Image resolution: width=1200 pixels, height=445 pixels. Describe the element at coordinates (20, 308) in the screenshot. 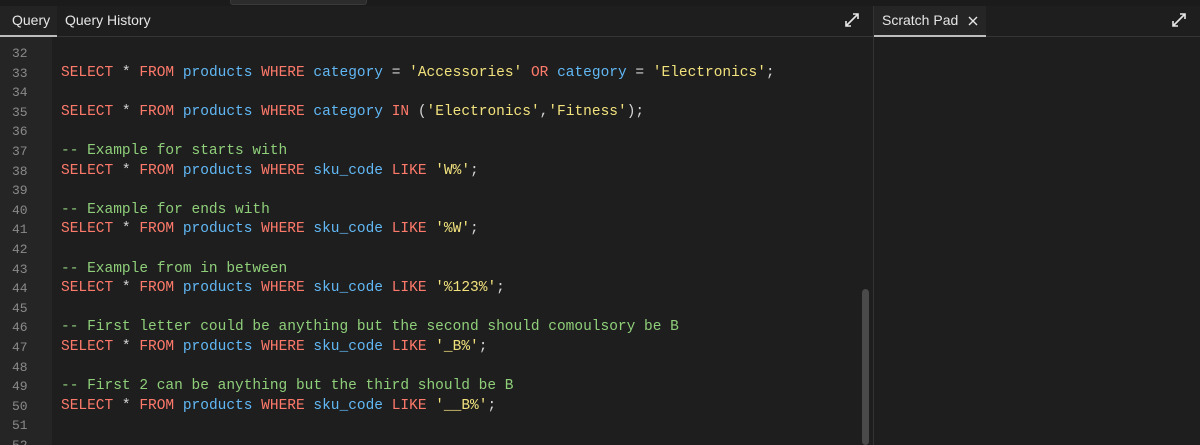

I see `line-number: 45` at that location.